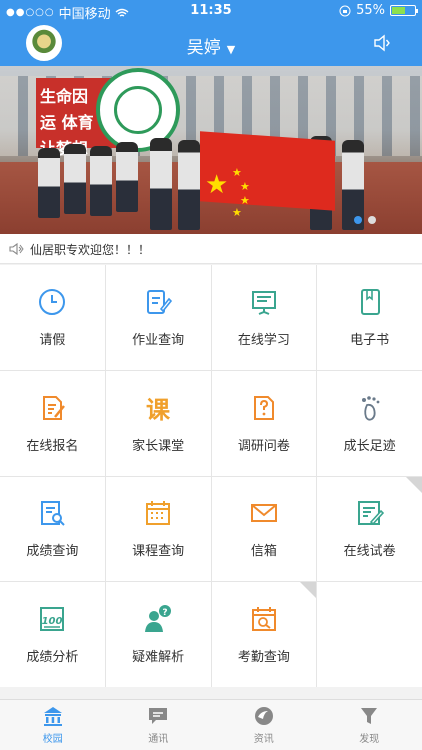  I want to click on status-bar: ●●○○○ 中国移动 11:35 55%, so click(211, 11).